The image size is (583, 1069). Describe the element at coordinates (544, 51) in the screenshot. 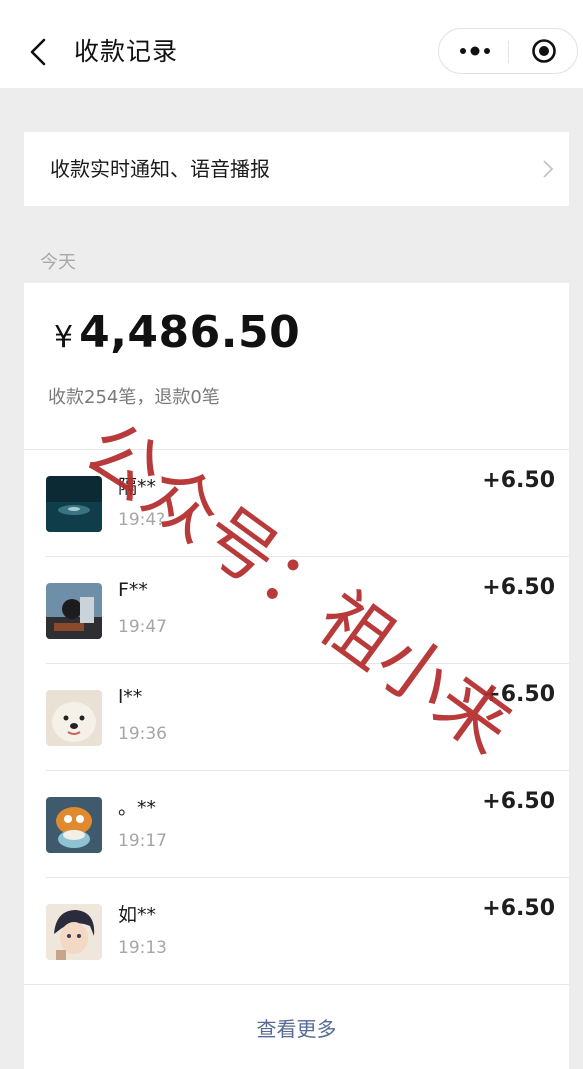

I see `target-circle-icon` at that location.